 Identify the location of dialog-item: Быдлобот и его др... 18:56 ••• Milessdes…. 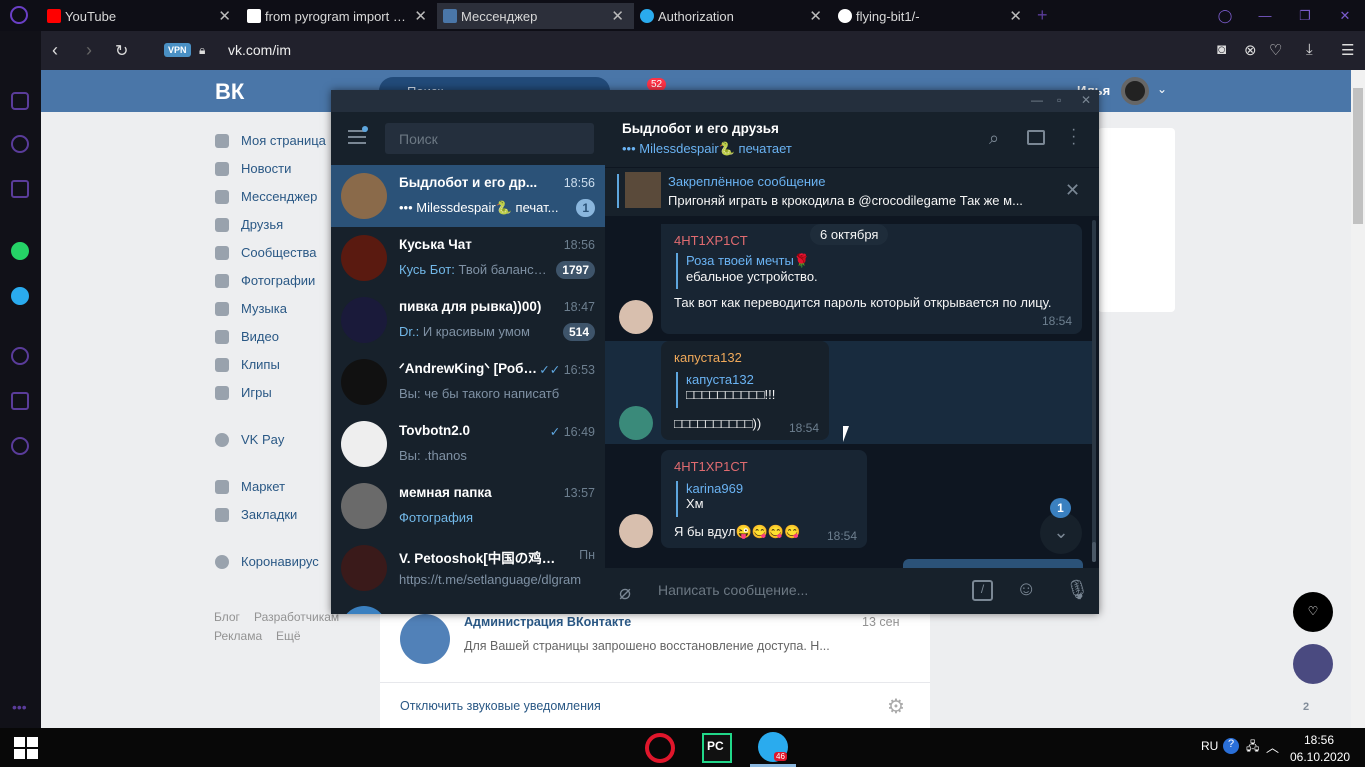
(468, 196).